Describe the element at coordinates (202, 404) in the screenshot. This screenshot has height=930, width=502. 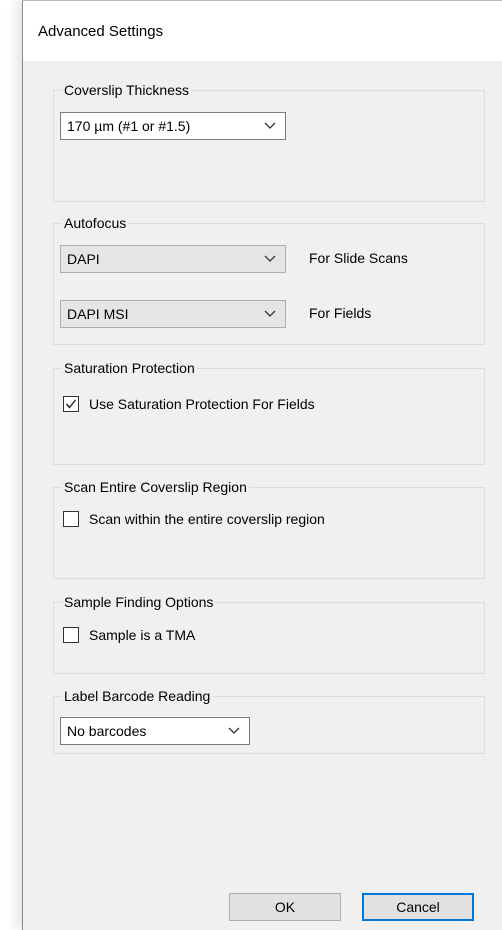
I see `saturation-protection-checkbox-label: Use Saturation Protection For Fields` at that location.